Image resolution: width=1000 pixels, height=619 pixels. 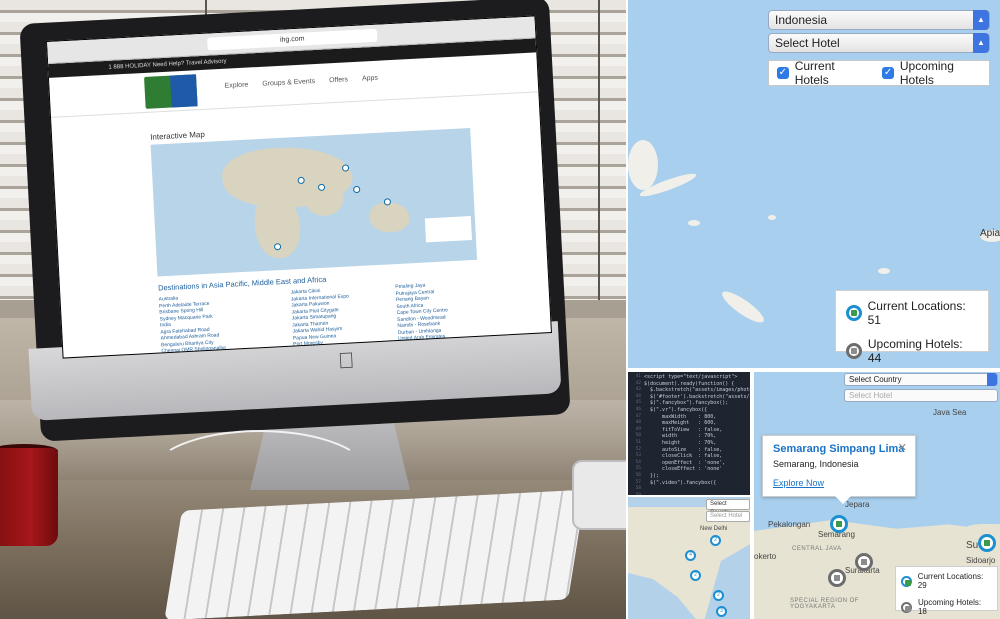 What do you see at coordinates (879, 20) in the screenshot?
I see `country-select: Indonesia ▲` at bounding box center [879, 20].